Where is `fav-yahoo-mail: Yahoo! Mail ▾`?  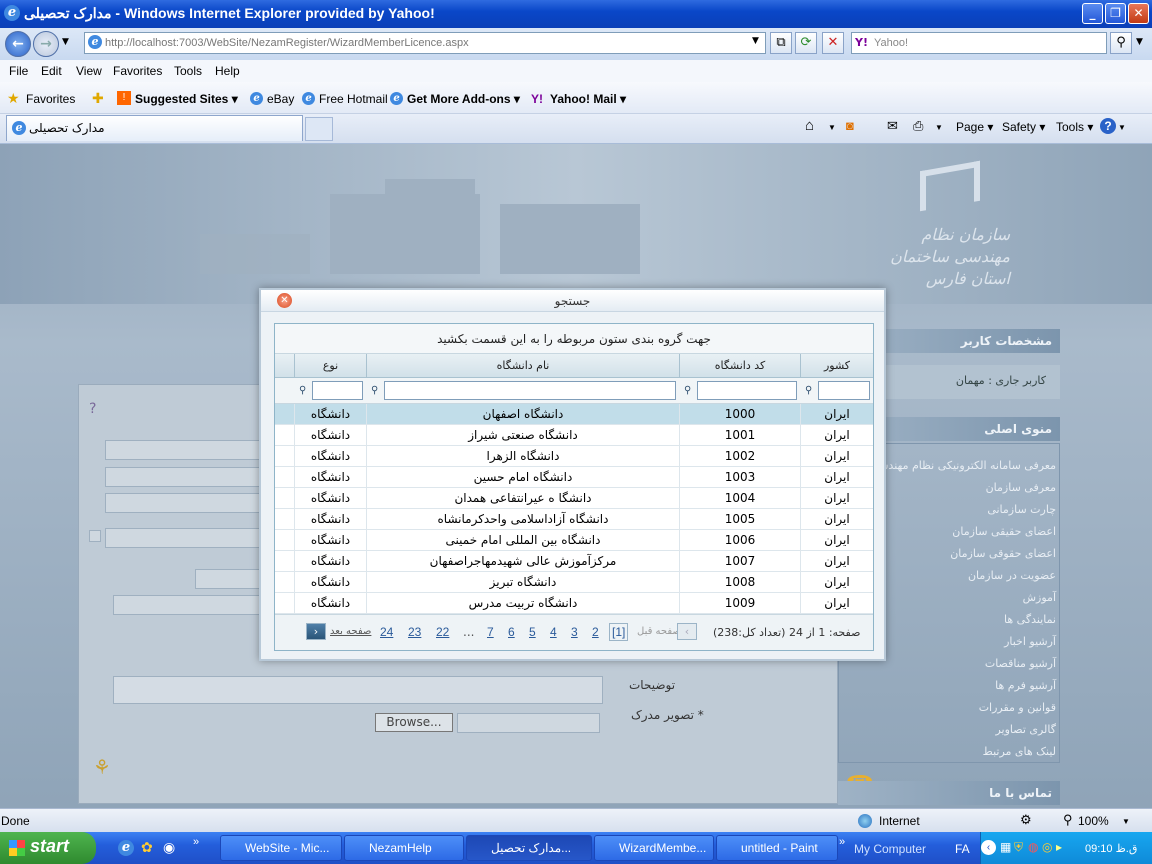 fav-yahoo-mail: Yahoo! Mail ▾ is located at coordinates (588, 99).